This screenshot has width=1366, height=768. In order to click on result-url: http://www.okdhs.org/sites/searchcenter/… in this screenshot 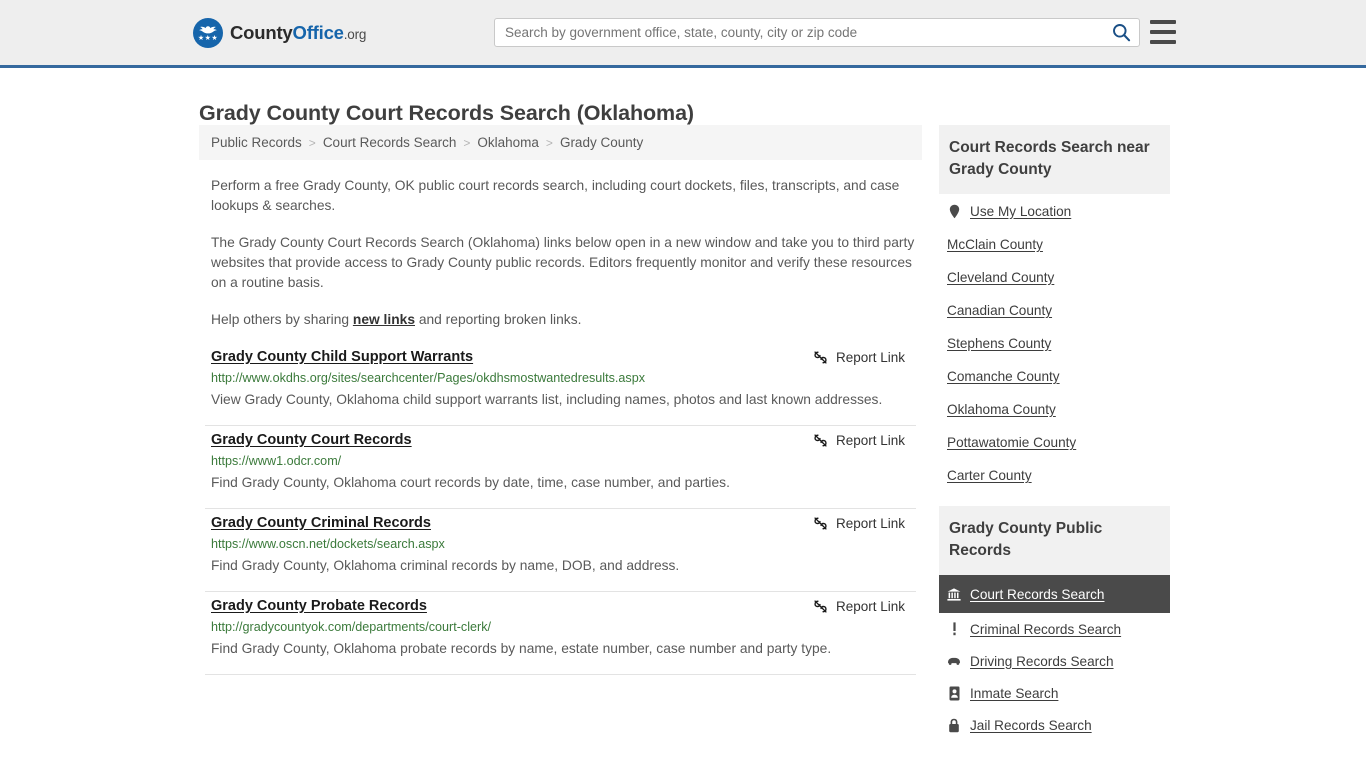, I will do `click(560, 378)`.